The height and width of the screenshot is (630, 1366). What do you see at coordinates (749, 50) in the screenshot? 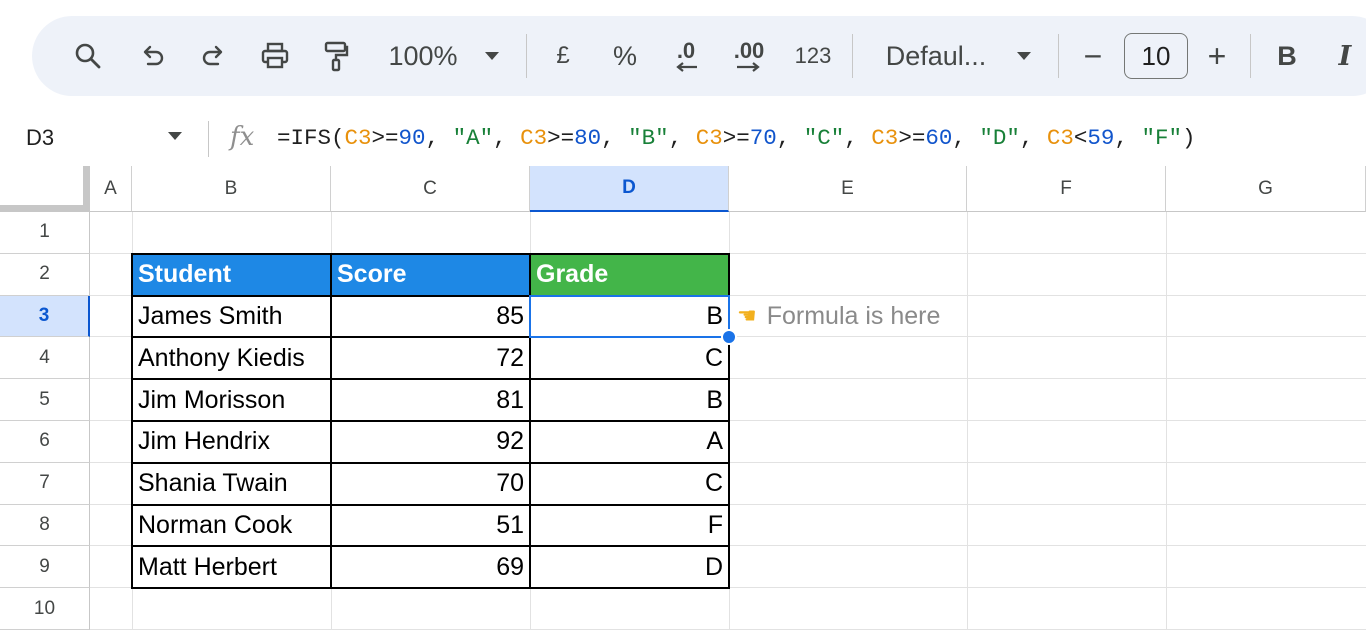
I see `increase-decimal-label: .00` at bounding box center [749, 50].